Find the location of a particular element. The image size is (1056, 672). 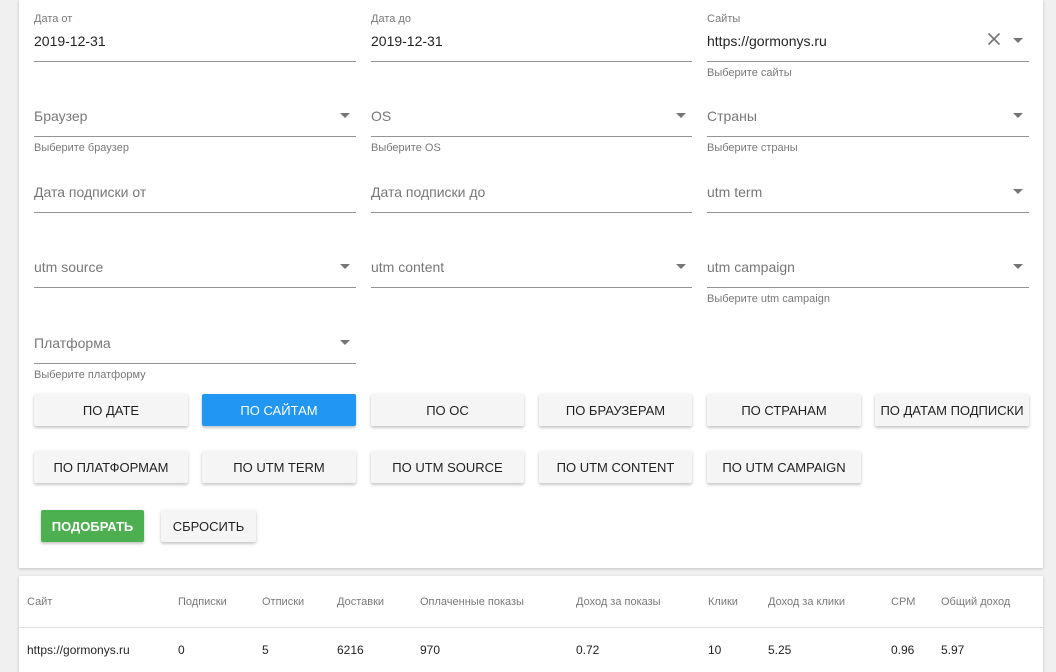

sub-date-to-placeholder: Дата подписки до is located at coordinates (428, 192).